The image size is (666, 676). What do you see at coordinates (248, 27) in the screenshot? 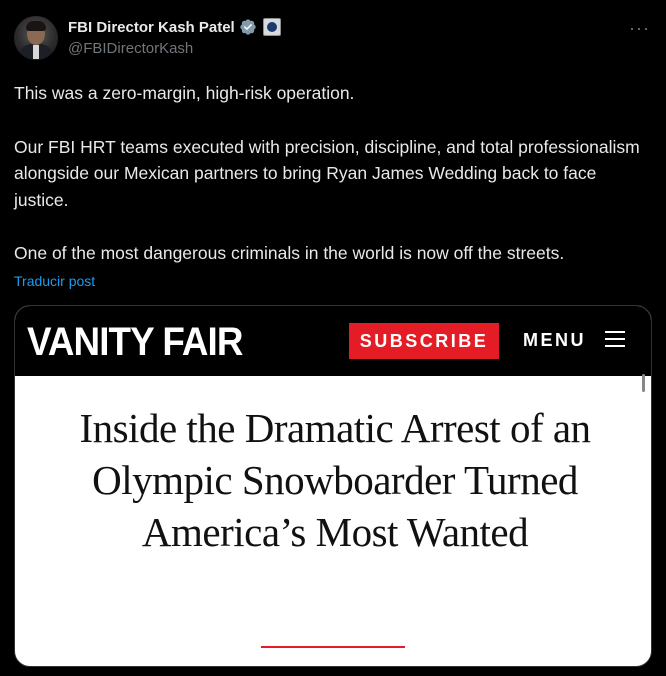
I see `verified-badge-icon` at bounding box center [248, 27].